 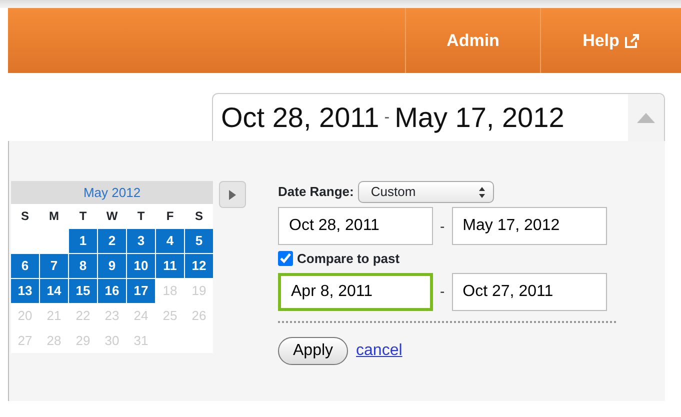 What do you see at coordinates (170, 266) in the screenshot?
I see `calendar-day: 11` at bounding box center [170, 266].